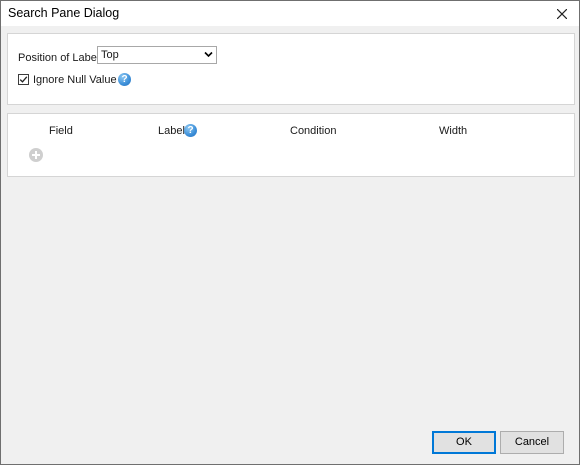 This screenshot has height=465, width=580. What do you see at coordinates (290, 13) in the screenshot?
I see `title-bar: Search Pane Dialog` at bounding box center [290, 13].